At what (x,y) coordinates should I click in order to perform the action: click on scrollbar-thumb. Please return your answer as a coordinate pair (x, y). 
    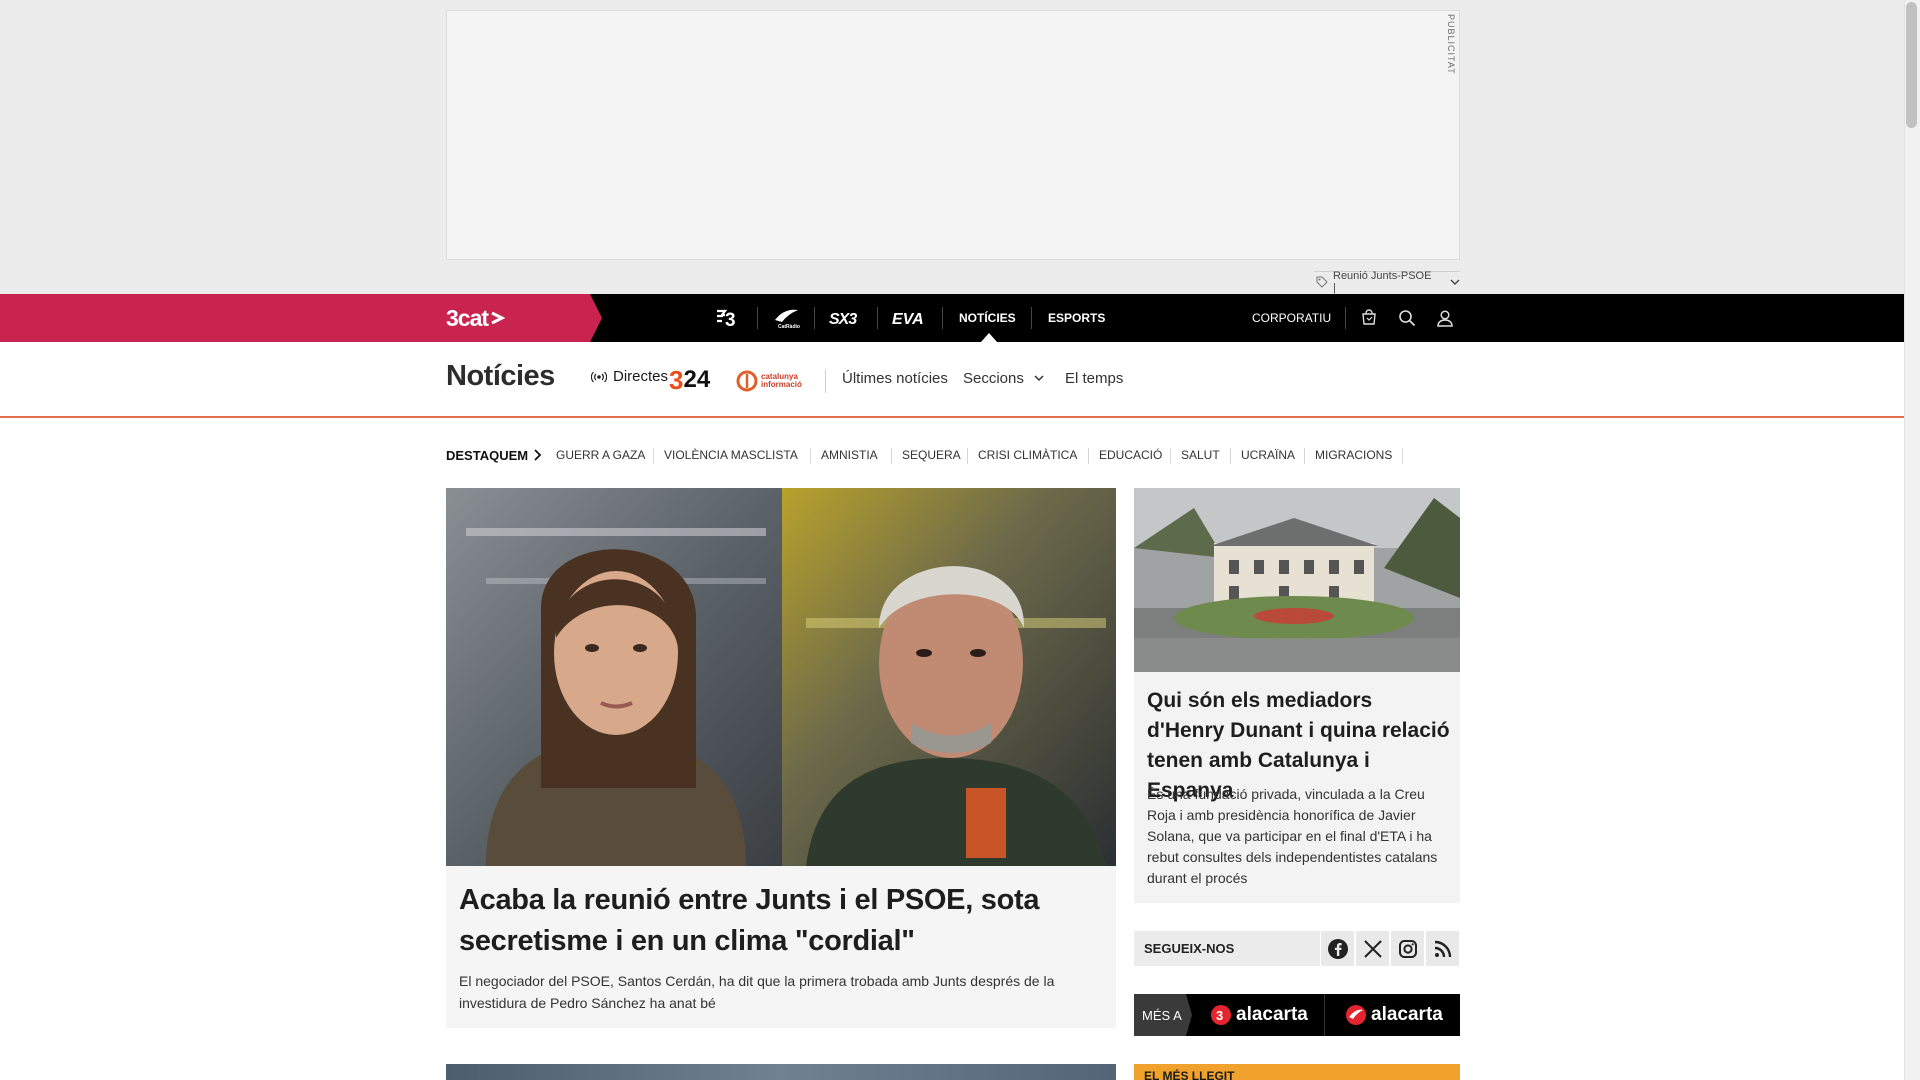
    Looking at the image, I should click on (1911, 65).